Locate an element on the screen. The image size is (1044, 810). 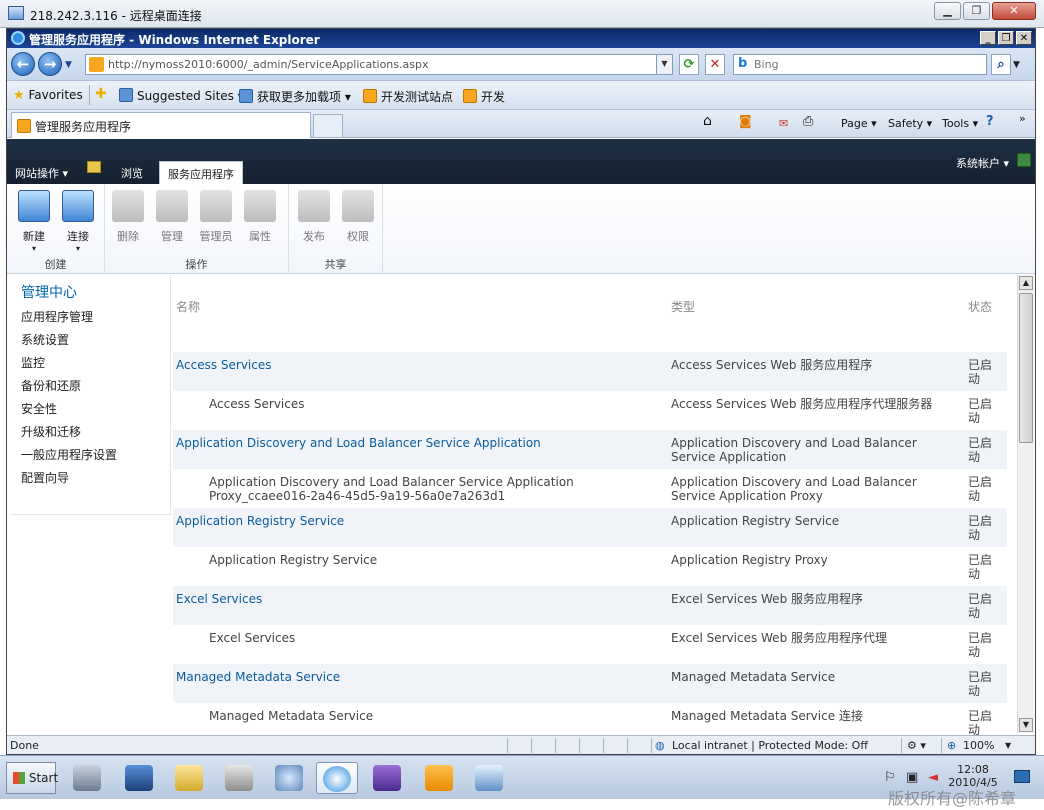
nav-item-app-management: 应用程序管理 is located at coordinates (57, 316).